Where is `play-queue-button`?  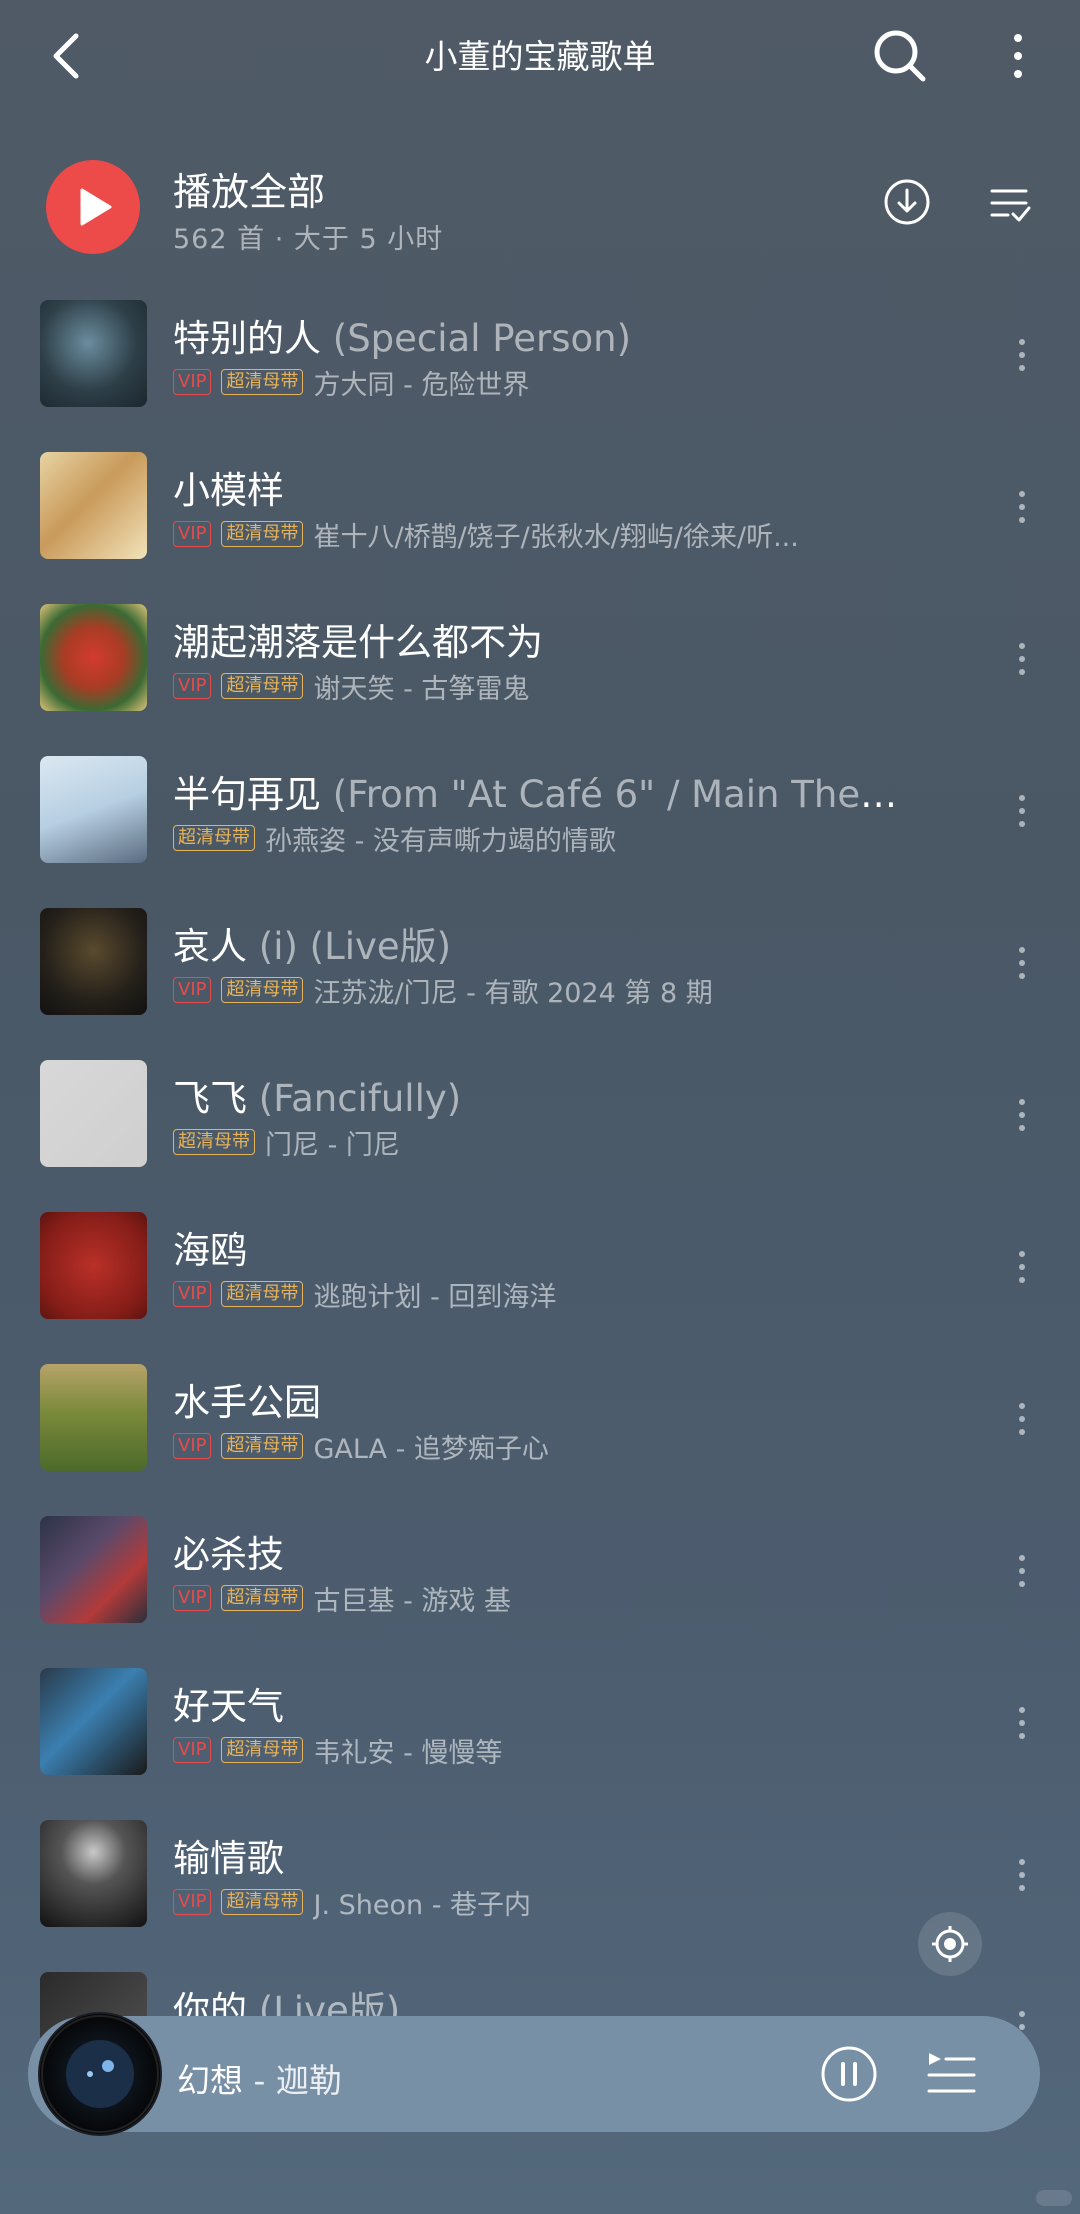
play-queue-button is located at coordinates (952, 2074).